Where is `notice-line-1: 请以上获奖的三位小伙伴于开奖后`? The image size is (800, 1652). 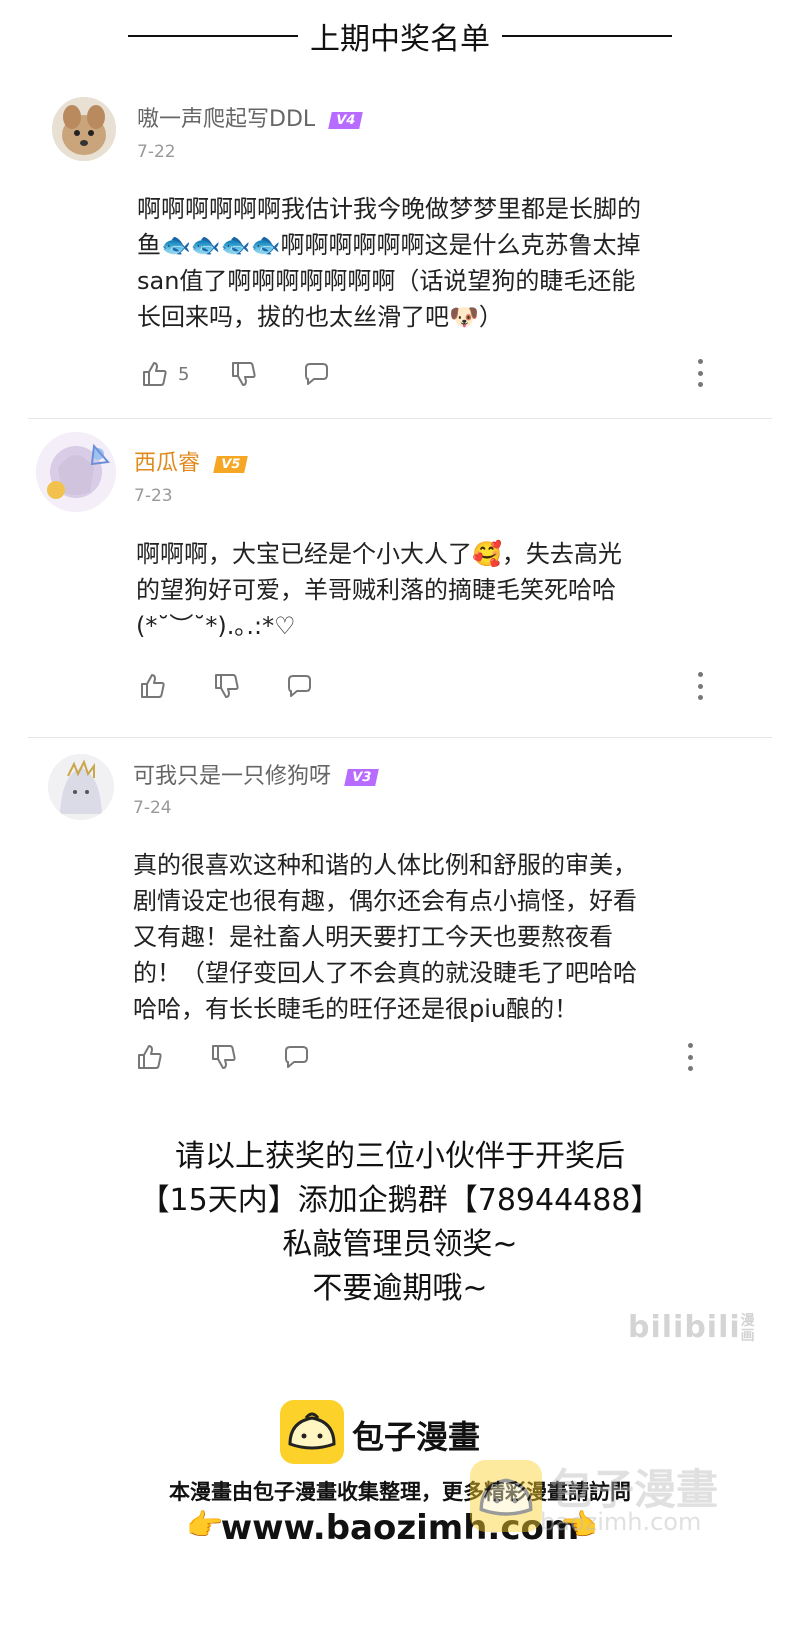 notice-line-1: 请以上获奖的三位小伙伴于开奖后 is located at coordinates (400, 1156).